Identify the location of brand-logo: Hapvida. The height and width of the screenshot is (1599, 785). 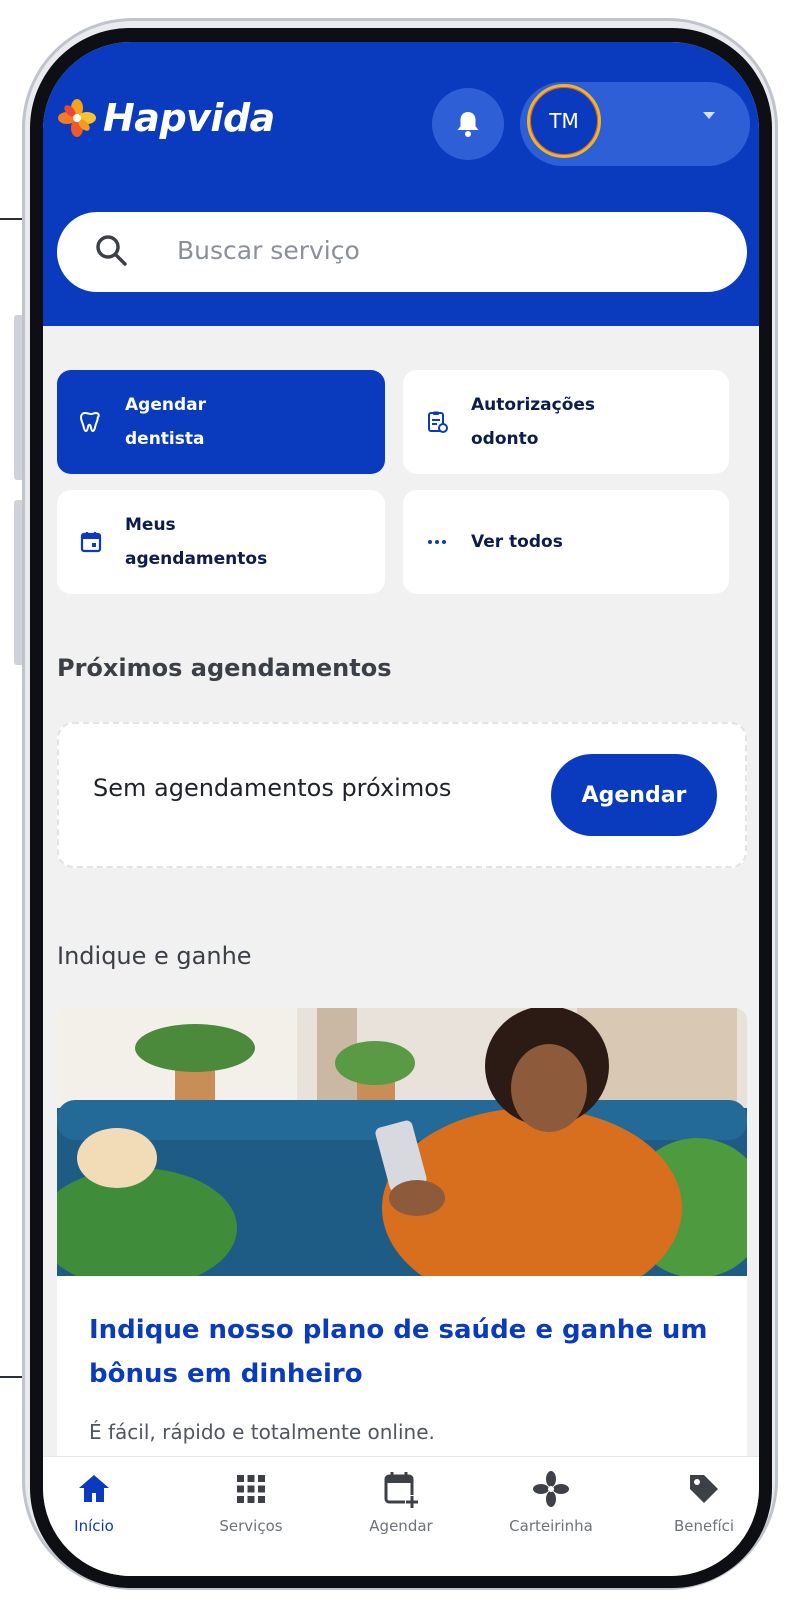
(166, 118).